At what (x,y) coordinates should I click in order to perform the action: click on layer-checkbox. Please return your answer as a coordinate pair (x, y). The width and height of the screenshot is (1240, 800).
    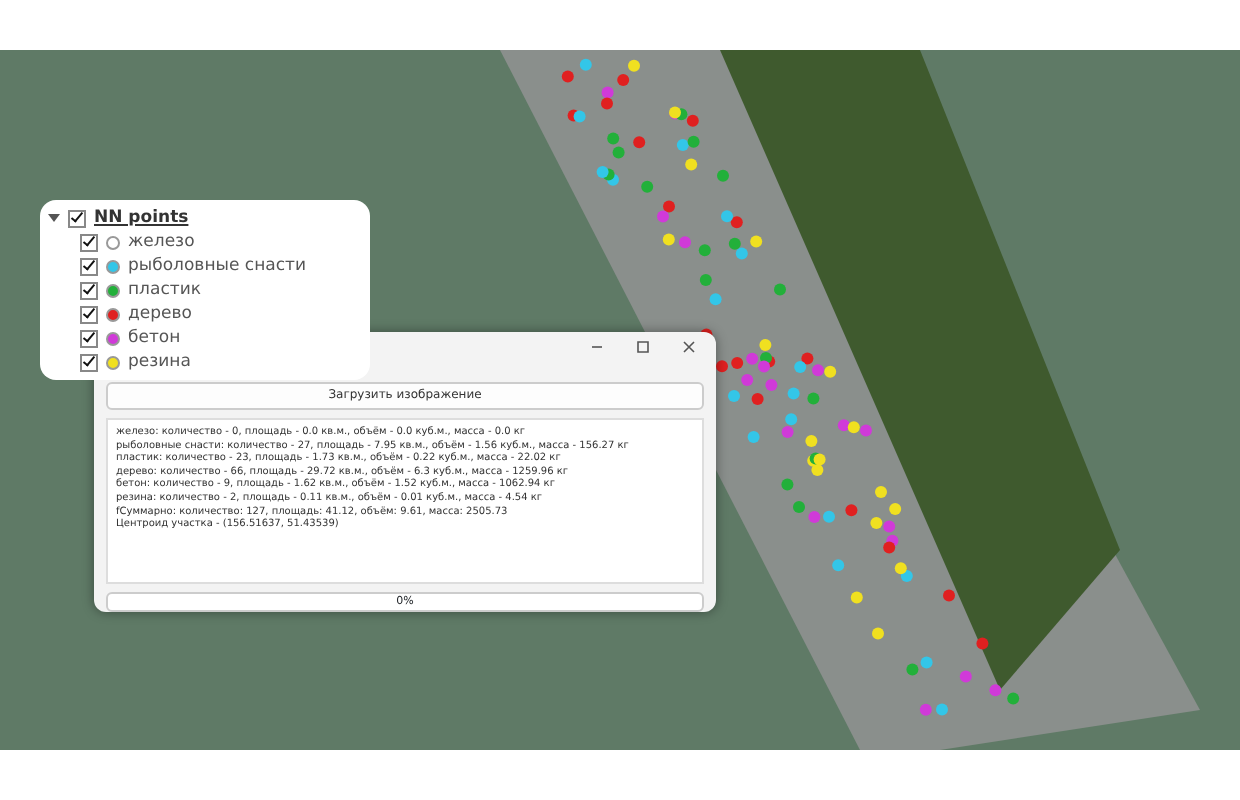
    Looking at the image, I should click on (77, 218).